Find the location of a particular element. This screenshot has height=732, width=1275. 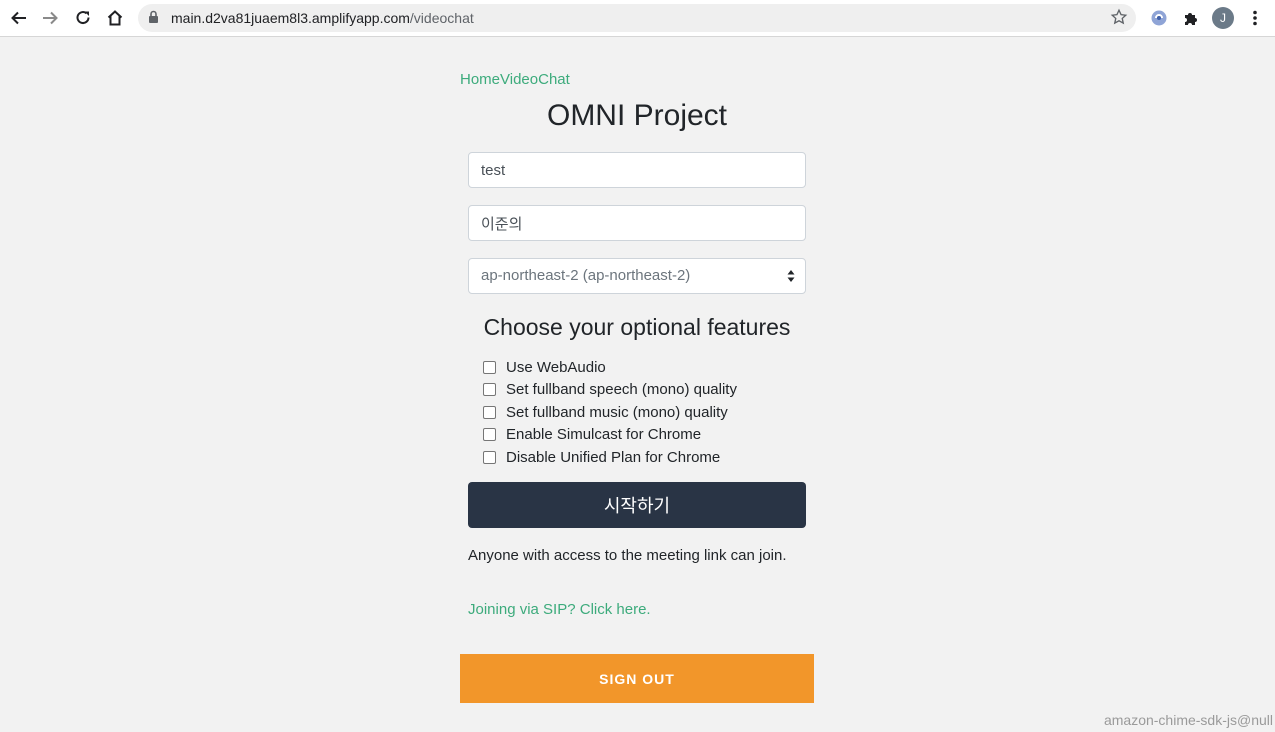

page-title: OMNI Project is located at coordinates (637, 115).